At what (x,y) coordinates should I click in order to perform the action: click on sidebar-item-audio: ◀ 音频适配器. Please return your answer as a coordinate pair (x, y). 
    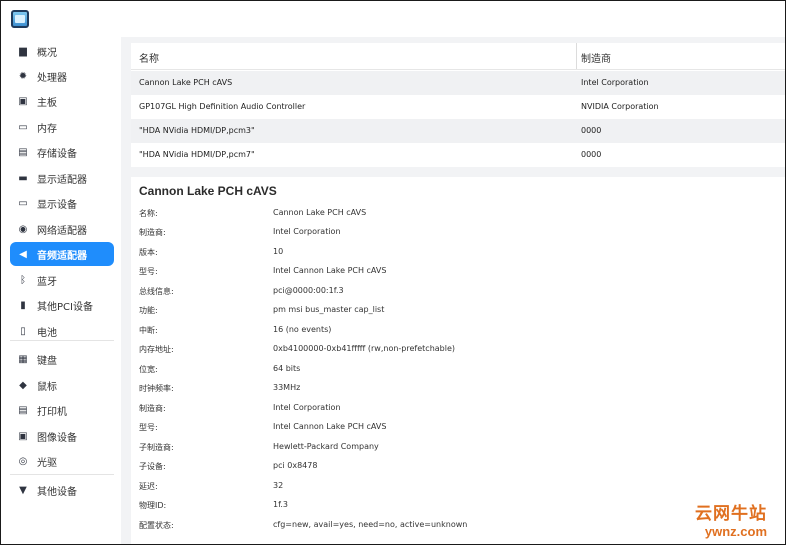
    Looking at the image, I should click on (62, 254).